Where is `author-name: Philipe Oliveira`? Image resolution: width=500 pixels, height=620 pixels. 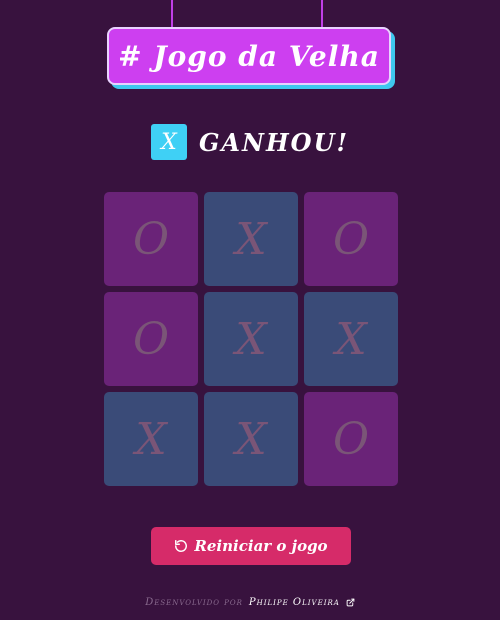
author-name: Philipe Oliveira is located at coordinates (294, 602).